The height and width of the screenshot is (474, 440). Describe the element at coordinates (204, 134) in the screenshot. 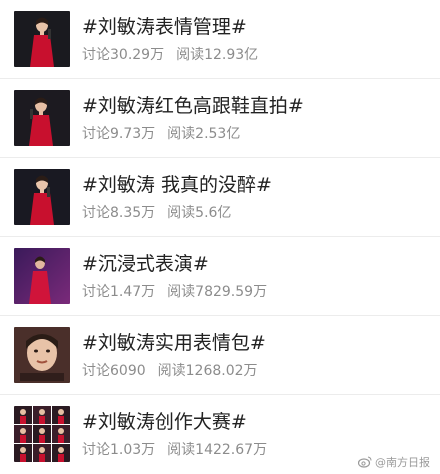

I see `read-count: 阅读2.53亿` at that location.